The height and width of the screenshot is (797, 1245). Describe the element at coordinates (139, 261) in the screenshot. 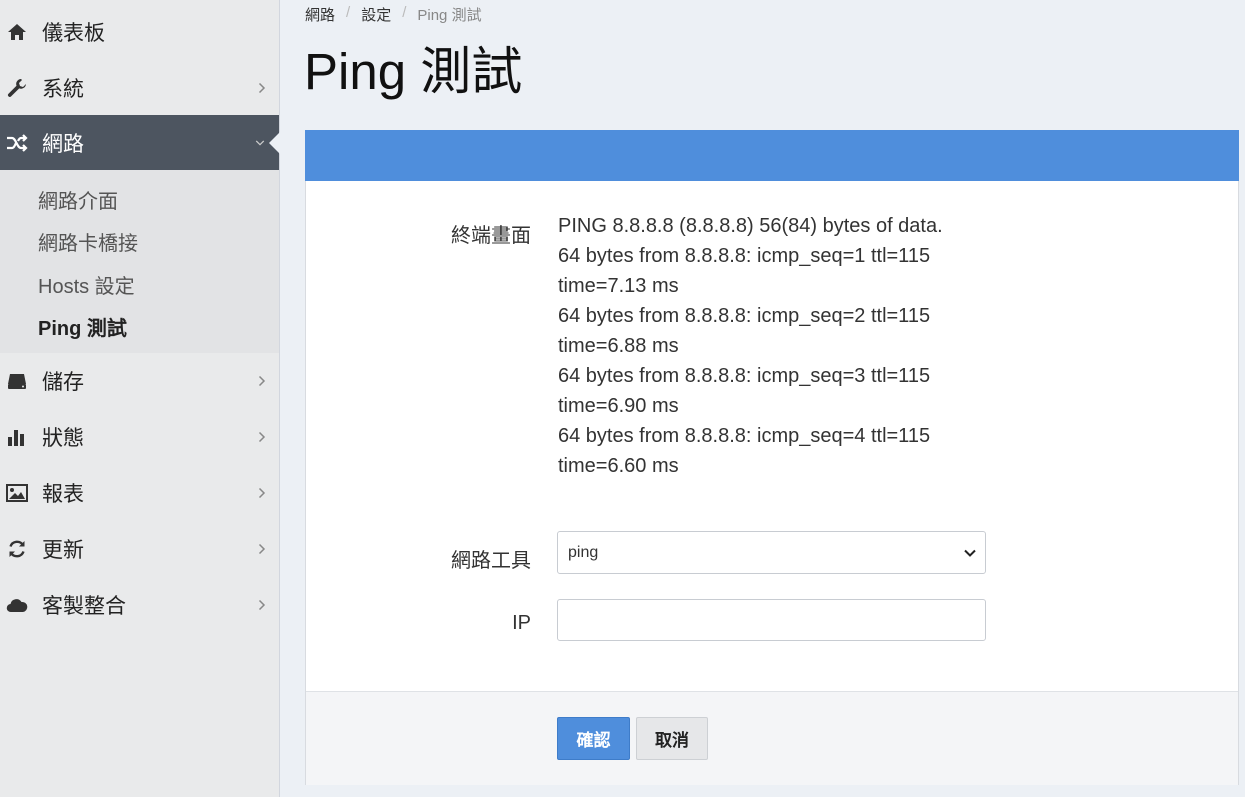

I see `network-submenu: 網路介面 網路卡橋接 Hosts 設定 Ping 測試` at that location.